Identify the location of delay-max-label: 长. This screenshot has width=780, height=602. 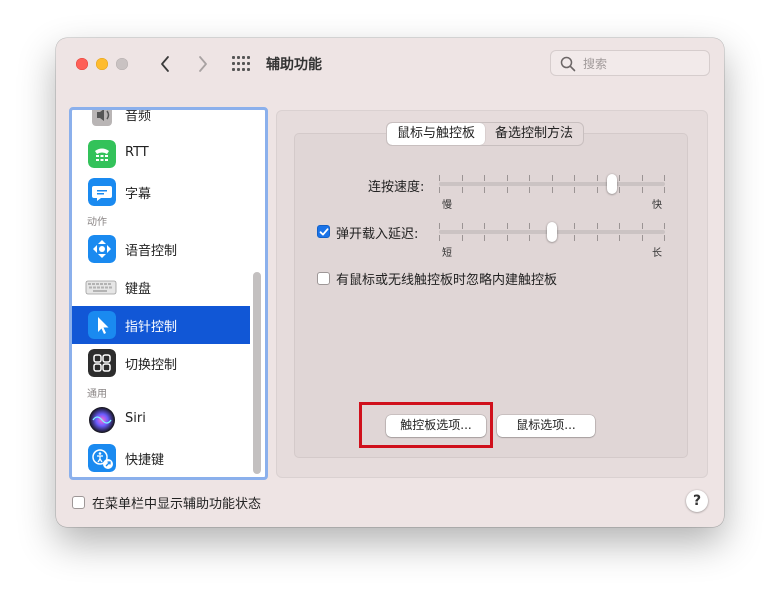
(657, 253).